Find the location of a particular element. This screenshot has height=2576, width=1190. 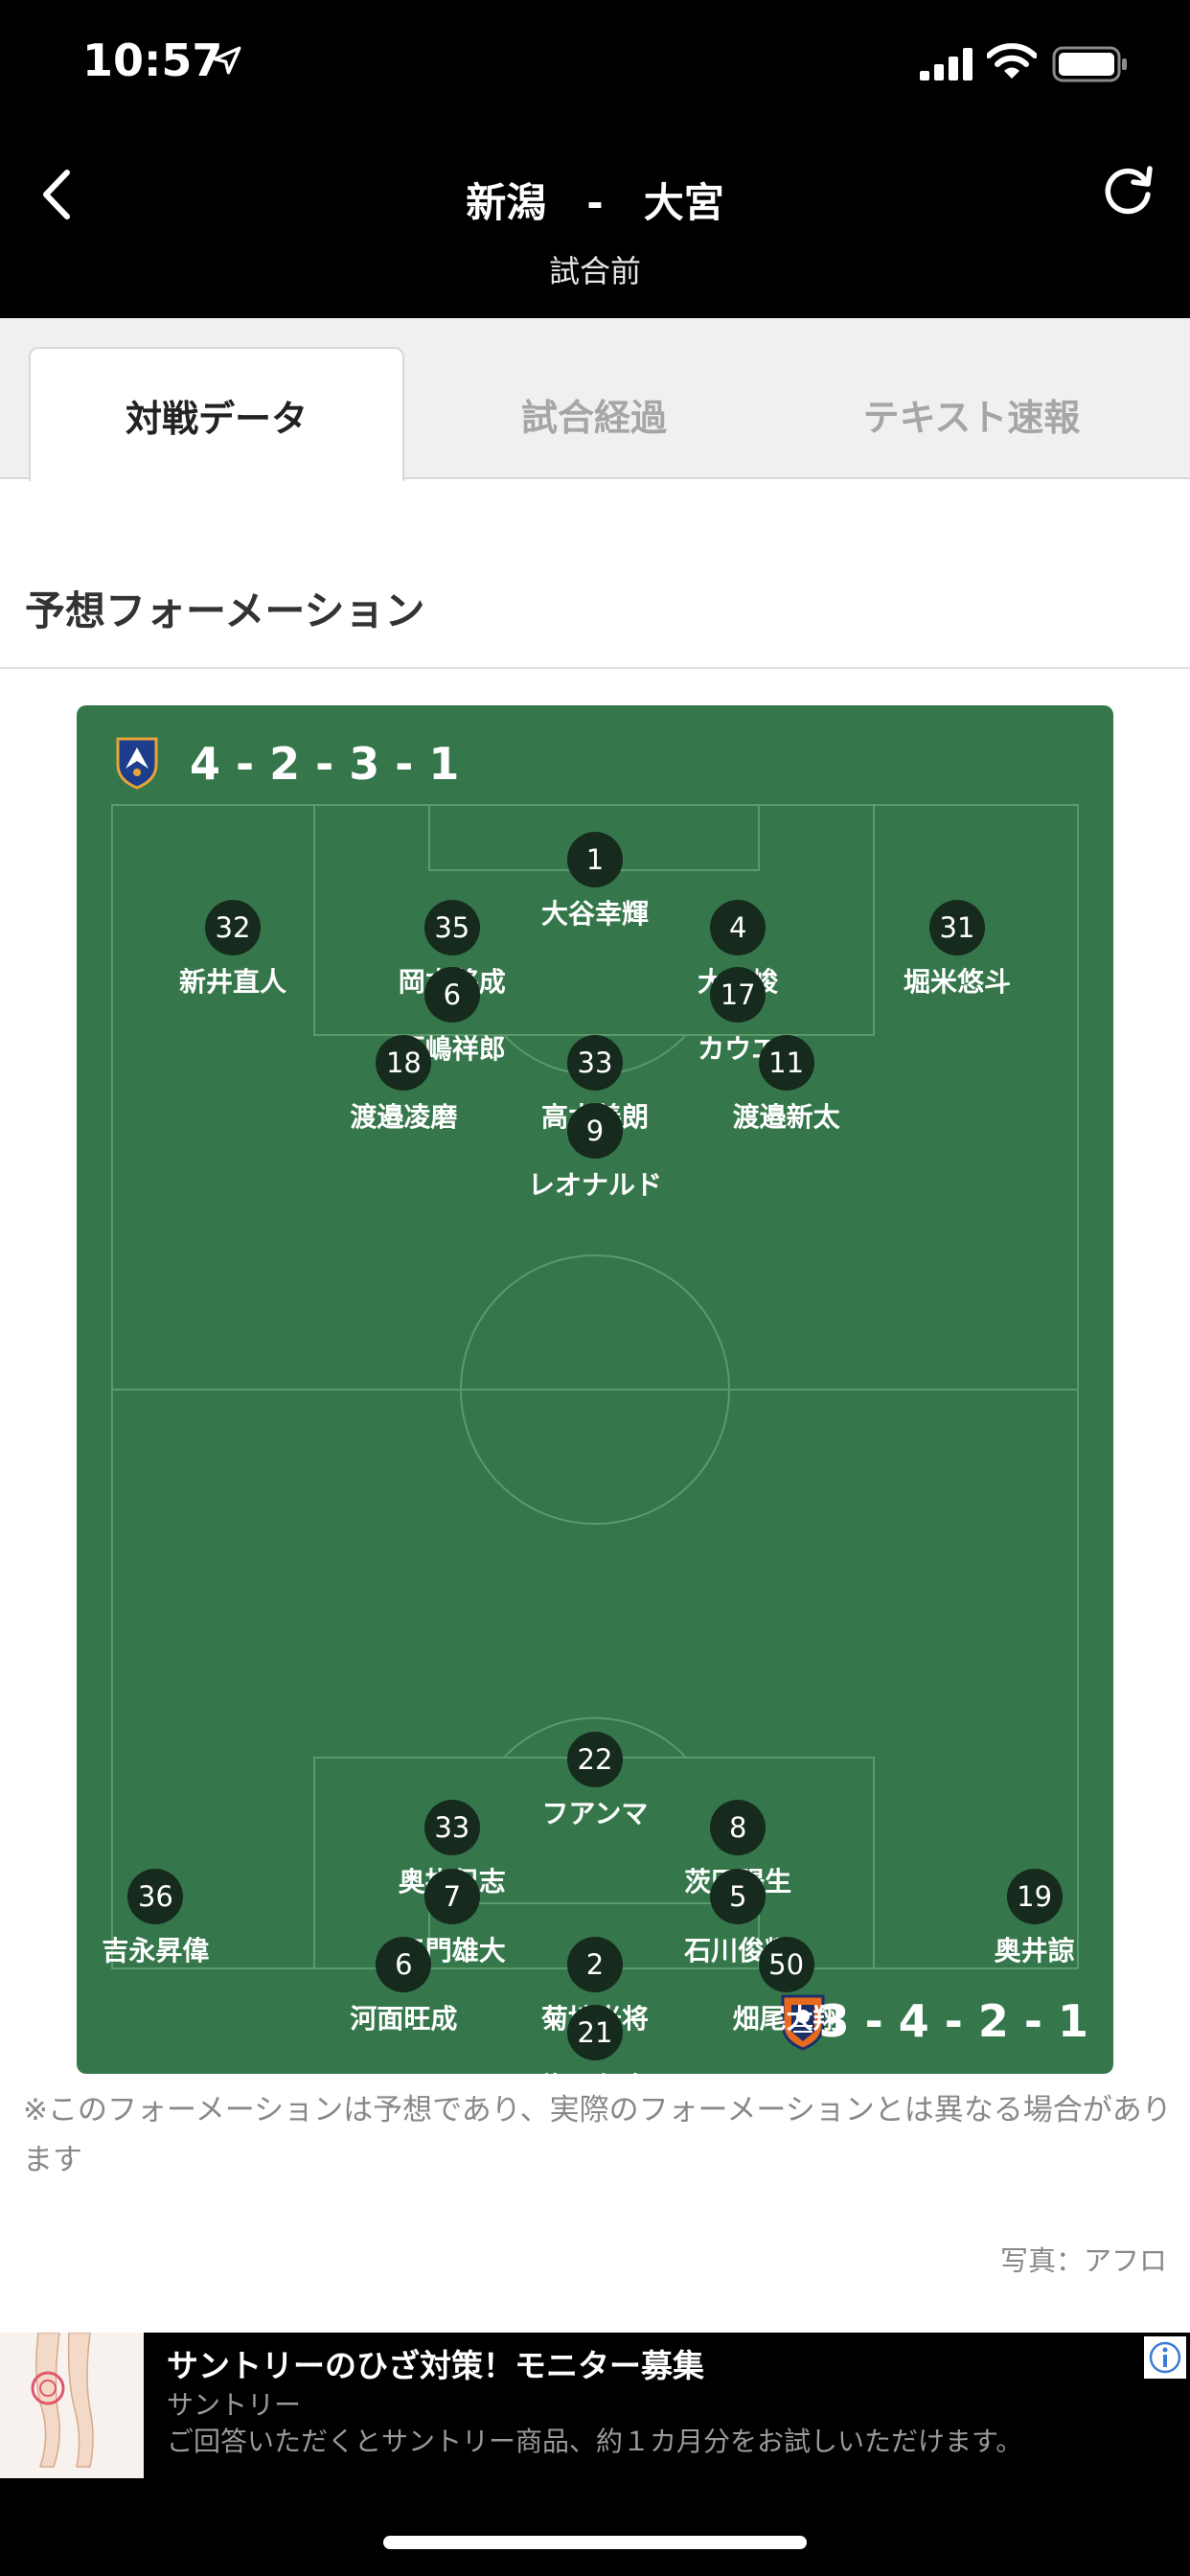

tab-bar: 対戦データ 試合経過 テキスト速報 is located at coordinates (595, 399).